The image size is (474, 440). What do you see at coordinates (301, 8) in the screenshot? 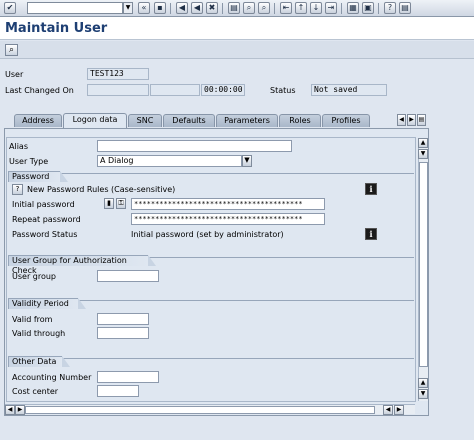
I see `previous-page-icon: ↑` at bounding box center [301, 8].